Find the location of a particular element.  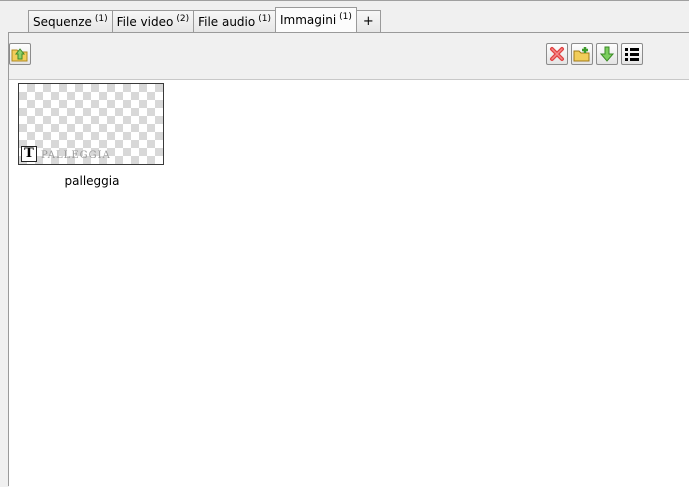

new-folder-button is located at coordinates (582, 54).